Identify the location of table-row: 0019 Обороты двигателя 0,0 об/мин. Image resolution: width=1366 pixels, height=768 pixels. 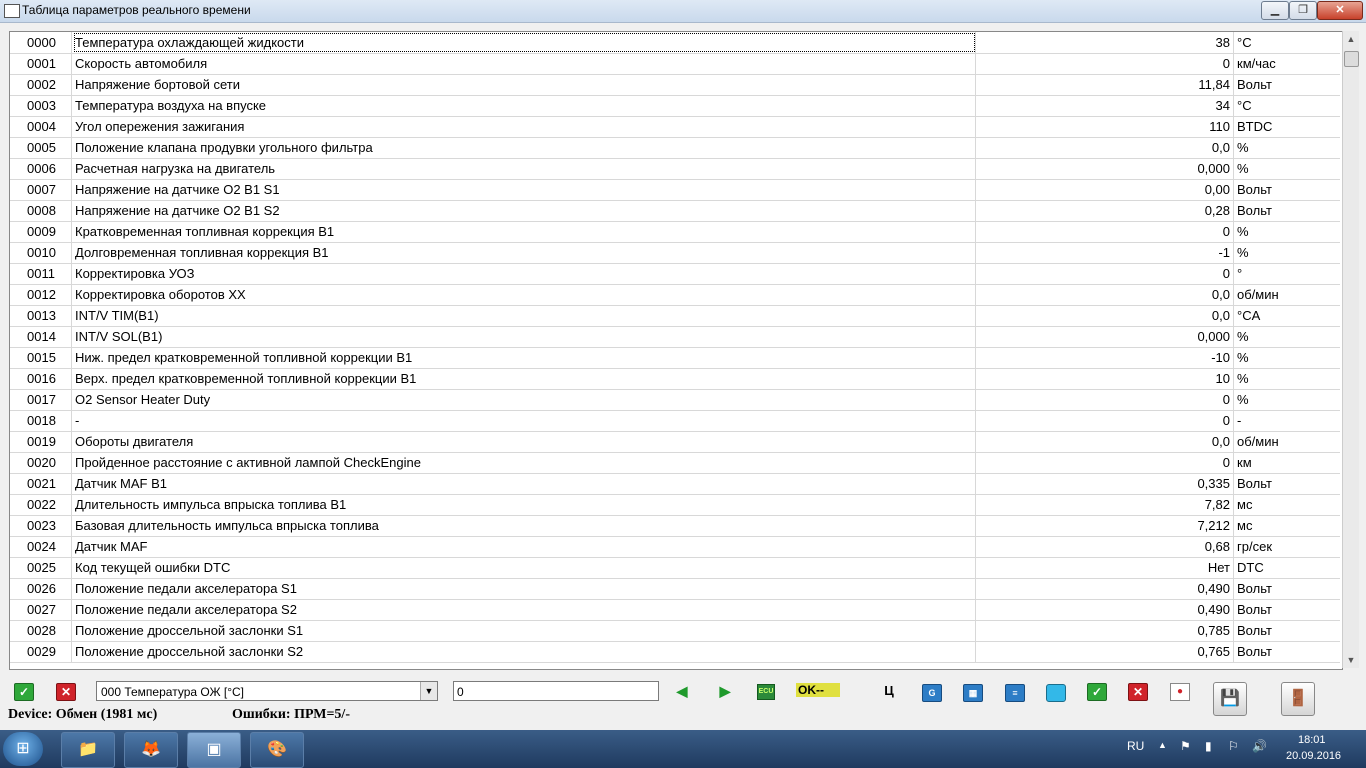
(675, 442).